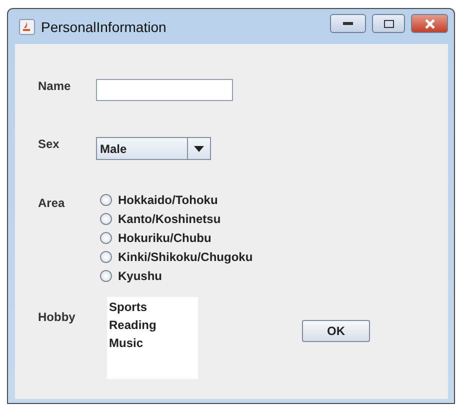 The height and width of the screenshot is (406, 459). What do you see at coordinates (176, 238) in the screenshot?
I see `area-radio: Hokuriku/Chubu` at bounding box center [176, 238].